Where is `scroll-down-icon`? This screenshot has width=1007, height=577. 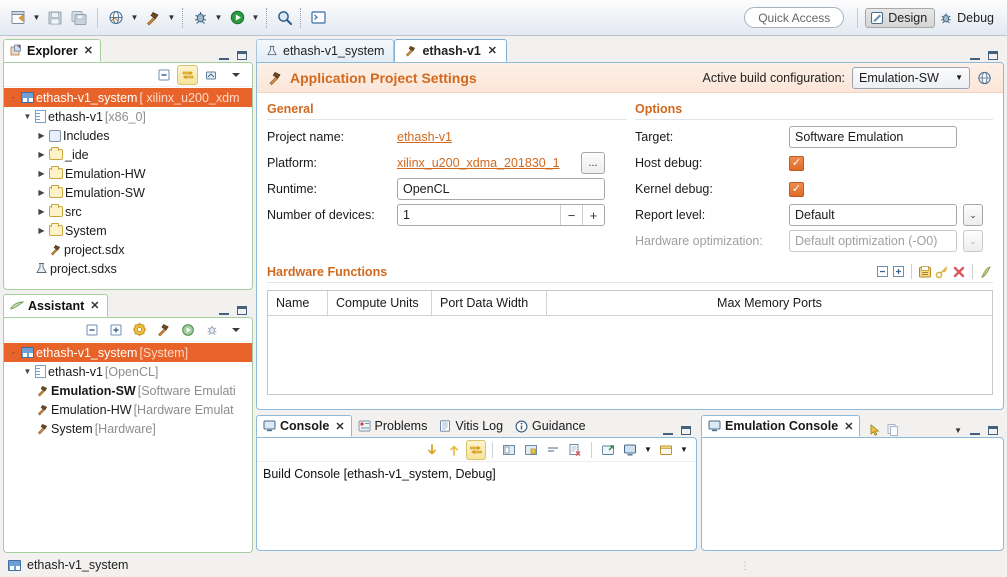
scroll-down-icon is located at coordinates (432, 450).